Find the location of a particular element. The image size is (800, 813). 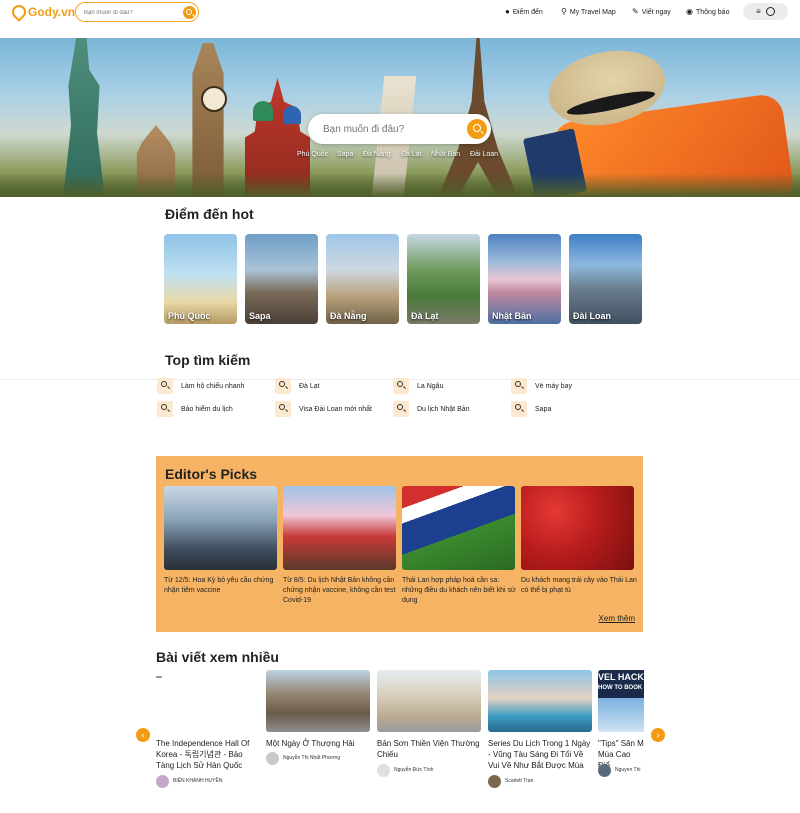

nav-travel-map: ⚲ My Travel Map is located at coordinates (588, 12).